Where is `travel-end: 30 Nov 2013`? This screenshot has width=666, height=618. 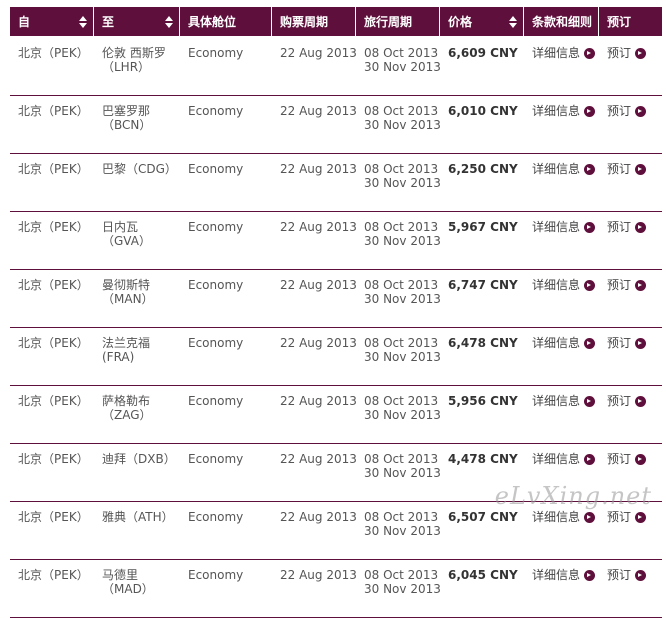
travel-end: 30 Nov 2013 is located at coordinates (402, 299).